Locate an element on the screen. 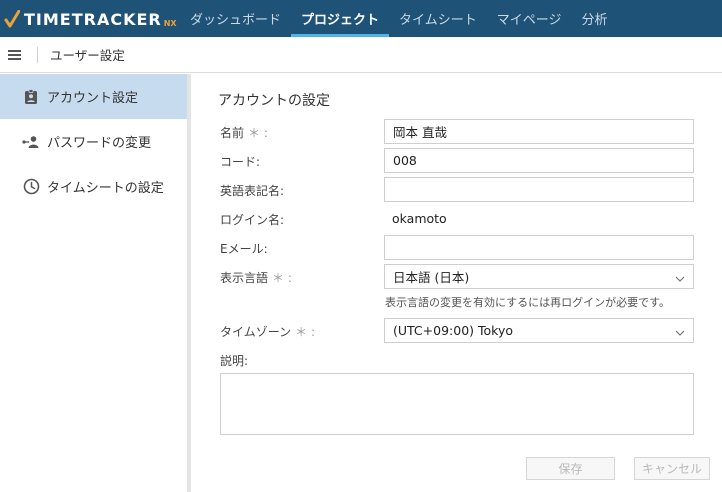 The height and width of the screenshot is (492, 722). language-select: 日本語 (日本) is located at coordinates (539, 276).